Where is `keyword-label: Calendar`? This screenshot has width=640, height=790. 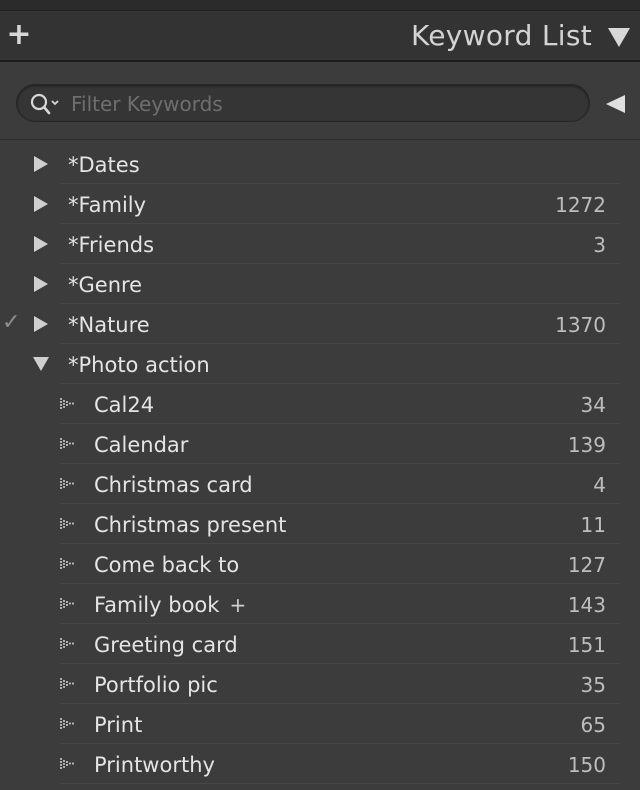
keyword-label: Calendar is located at coordinates (141, 445).